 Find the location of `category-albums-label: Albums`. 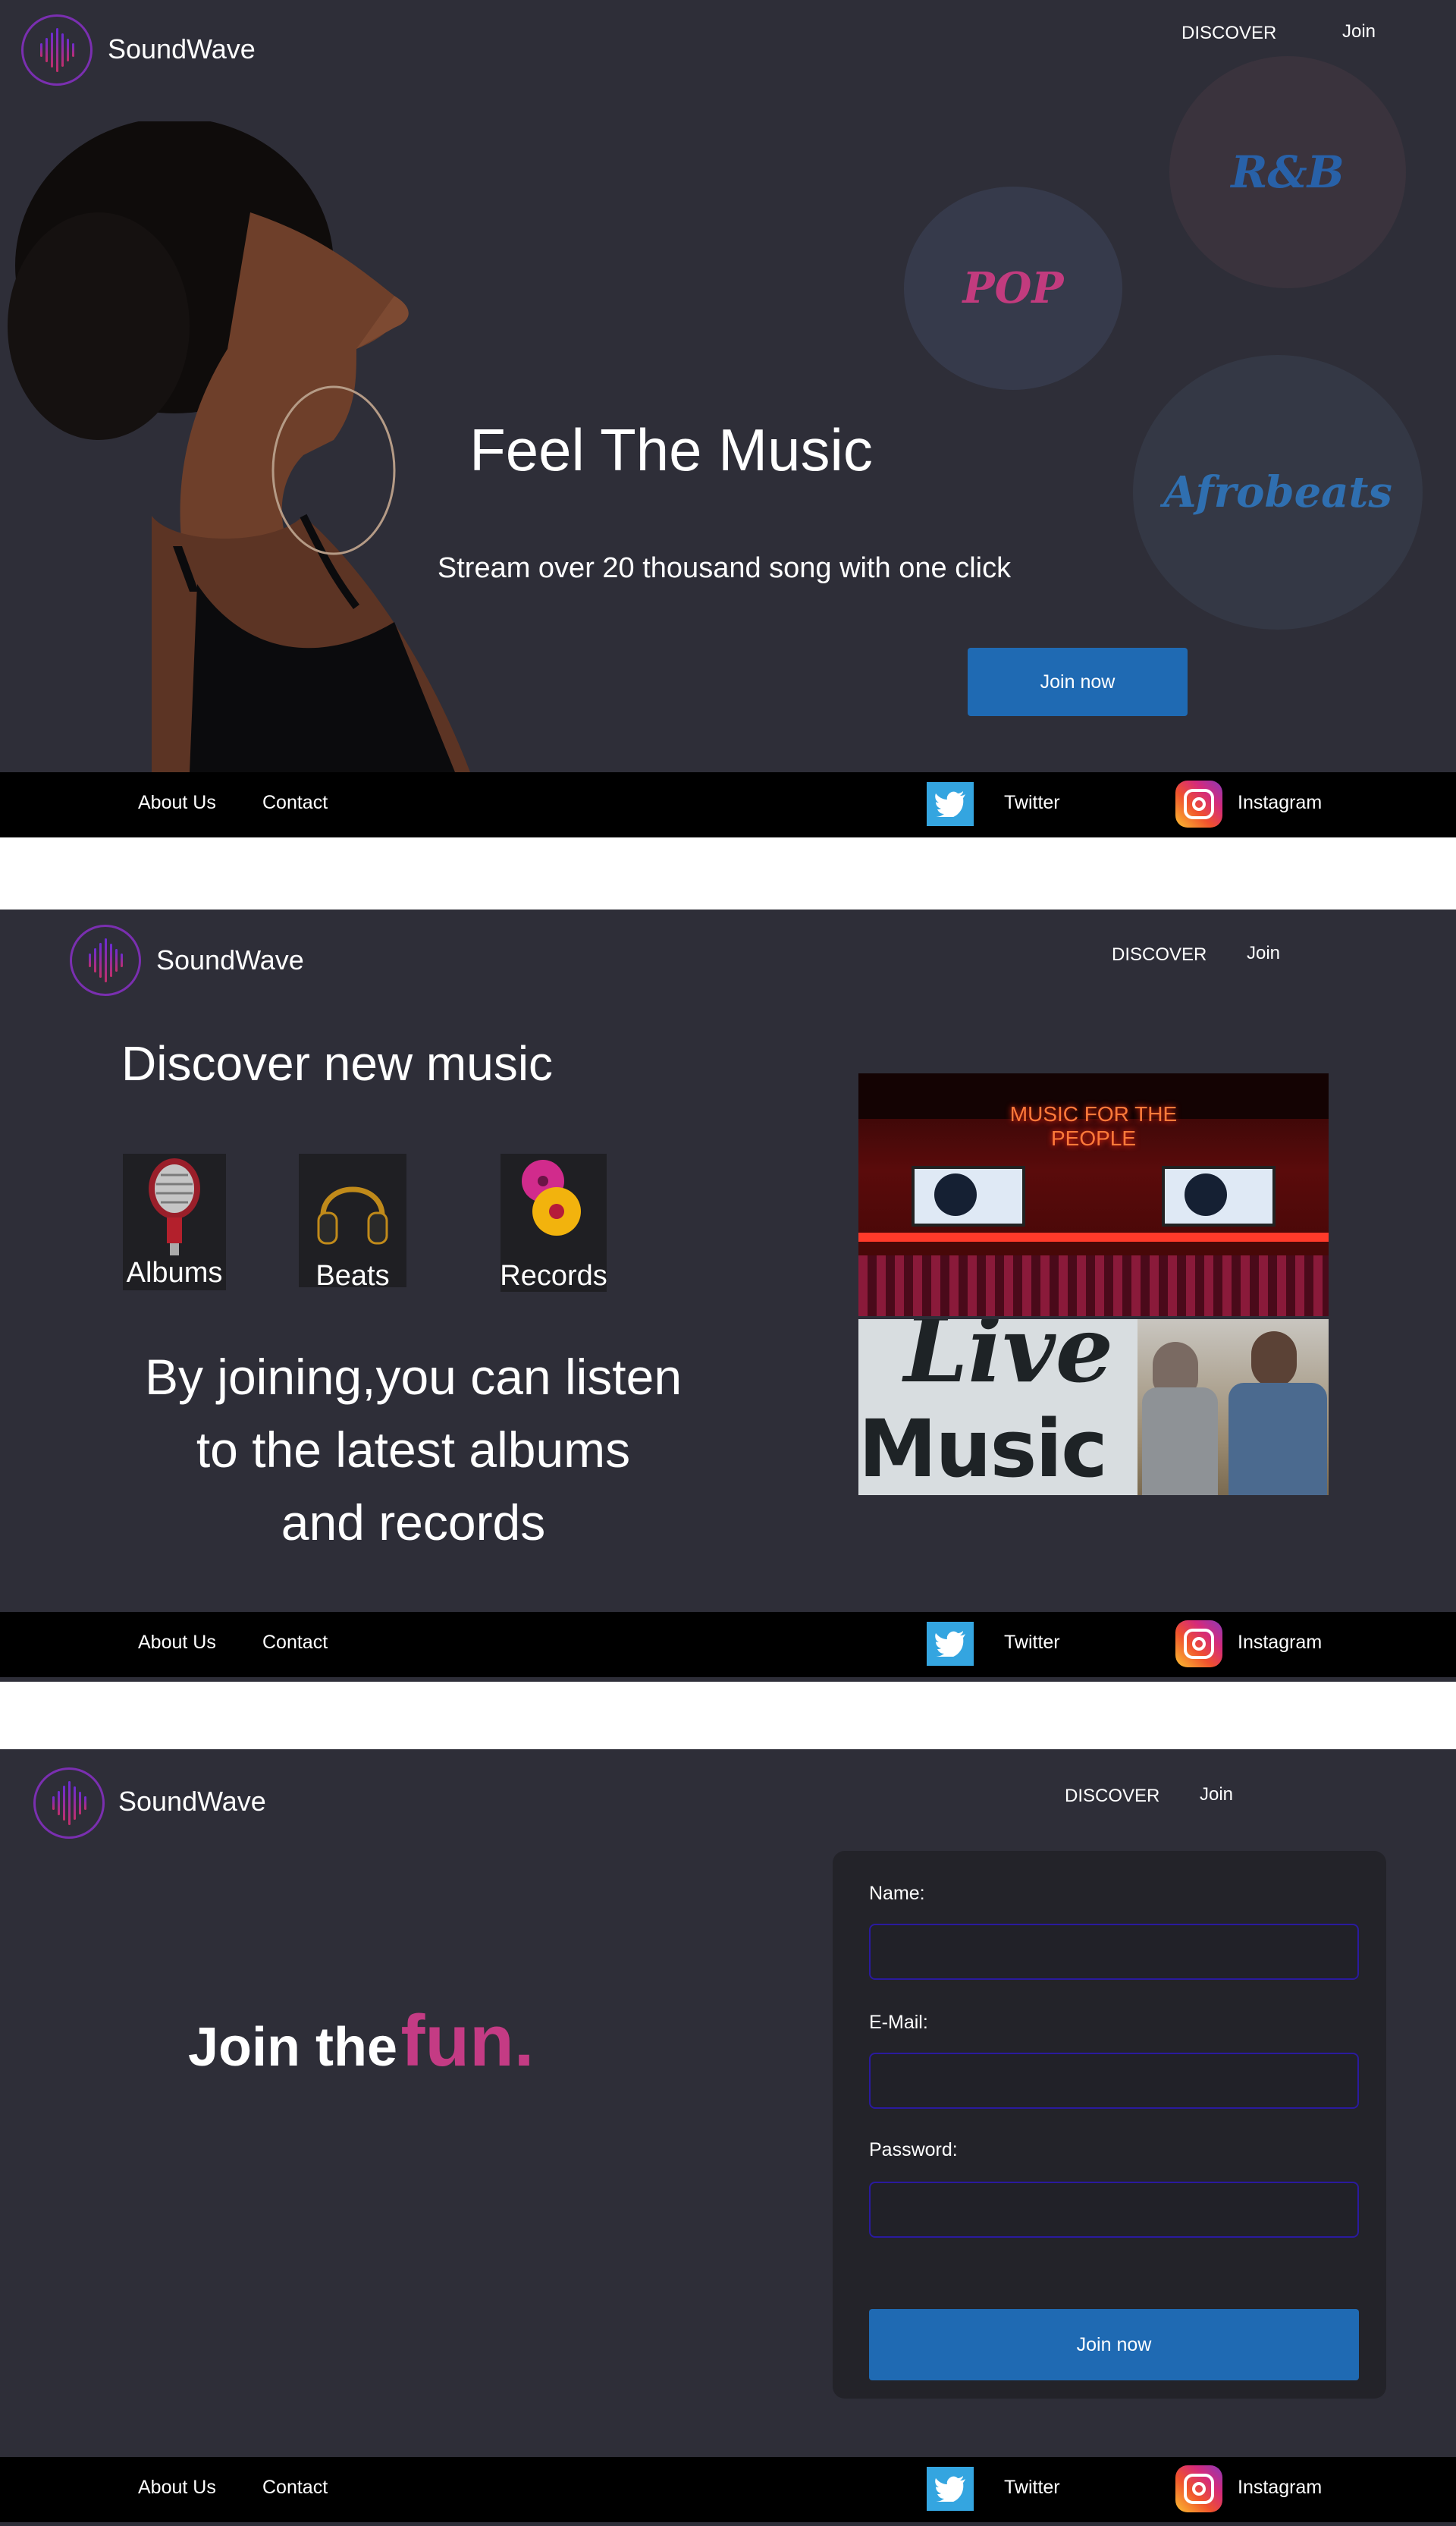

category-albums-label: Albums is located at coordinates (174, 1273).